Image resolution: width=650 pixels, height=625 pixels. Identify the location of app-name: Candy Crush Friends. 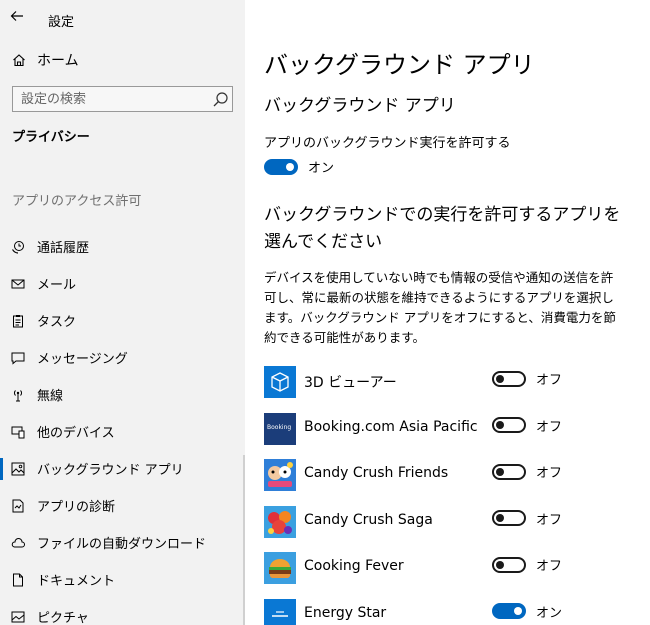
(376, 473).